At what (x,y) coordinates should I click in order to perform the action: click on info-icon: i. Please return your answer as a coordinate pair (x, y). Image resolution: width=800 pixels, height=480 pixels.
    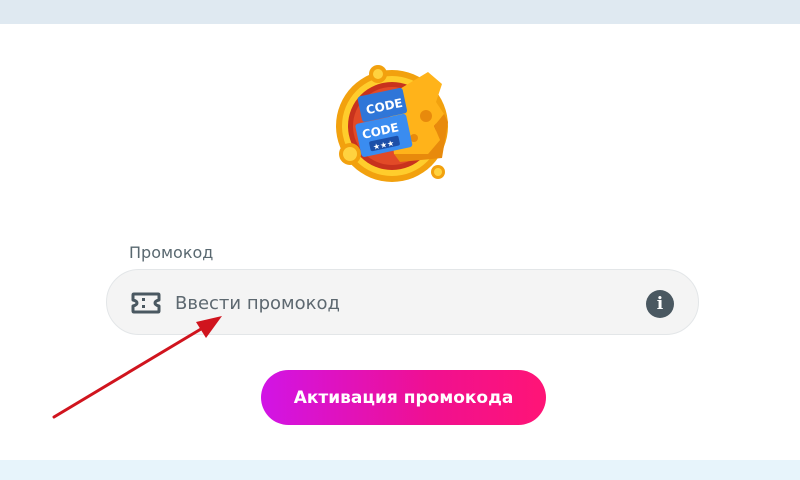
    Looking at the image, I should click on (660, 304).